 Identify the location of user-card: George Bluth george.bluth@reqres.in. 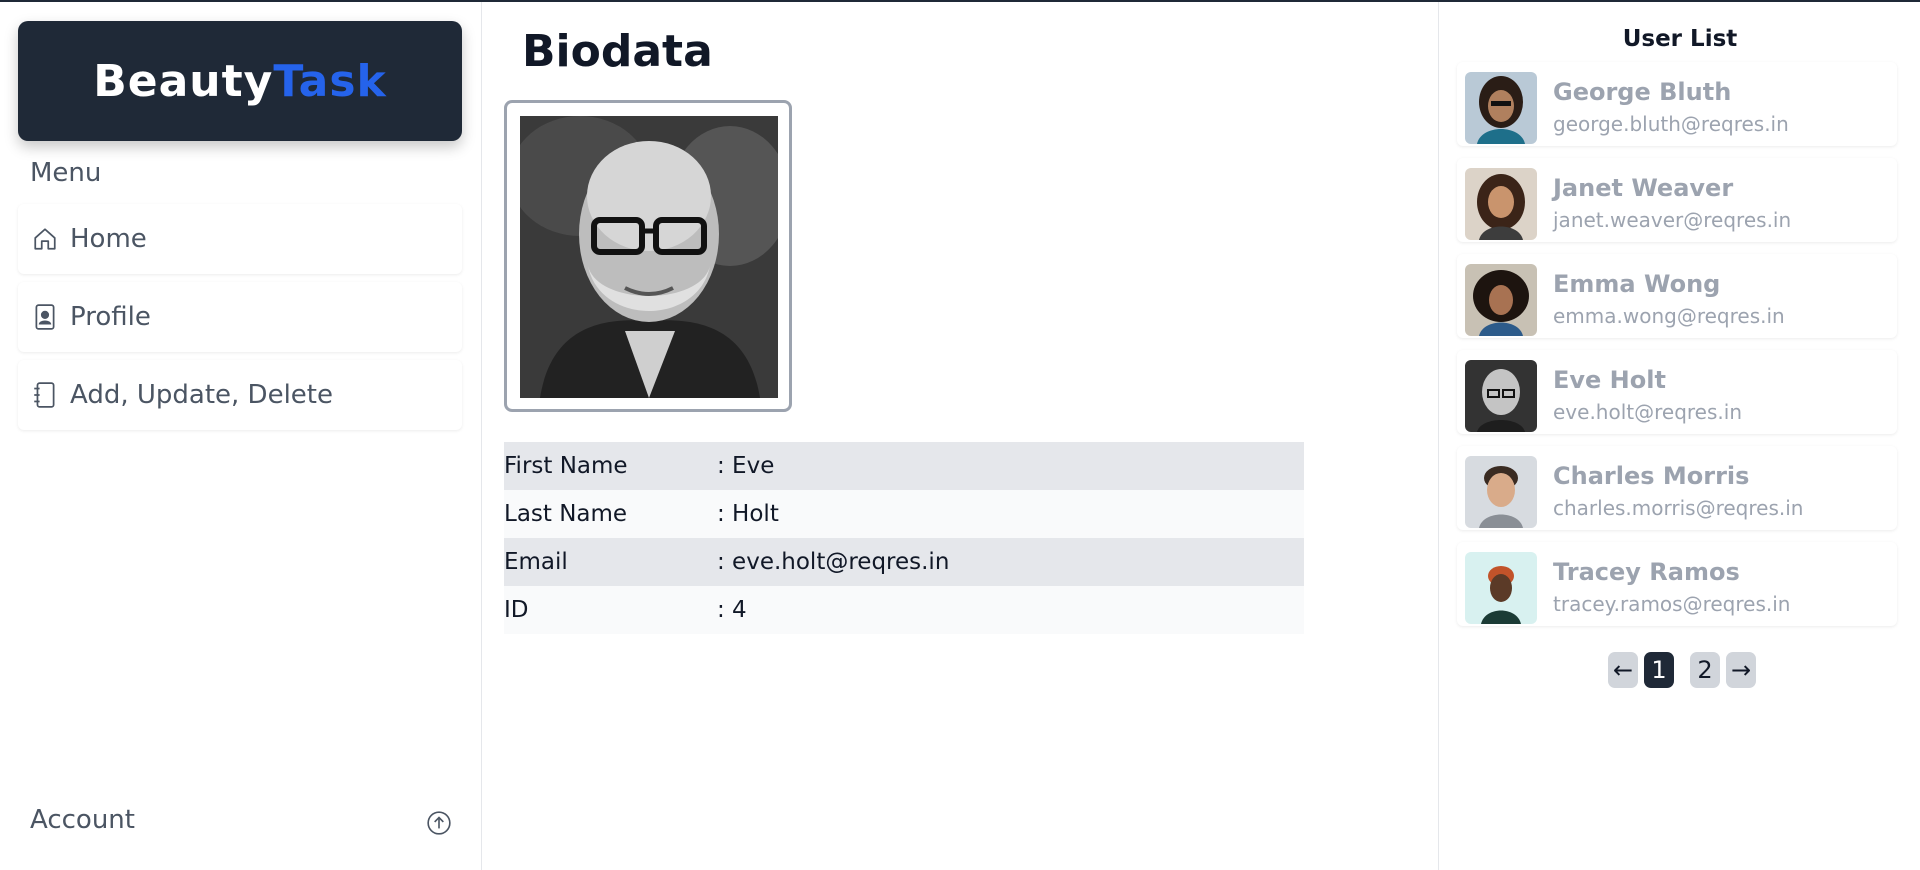
(1677, 104).